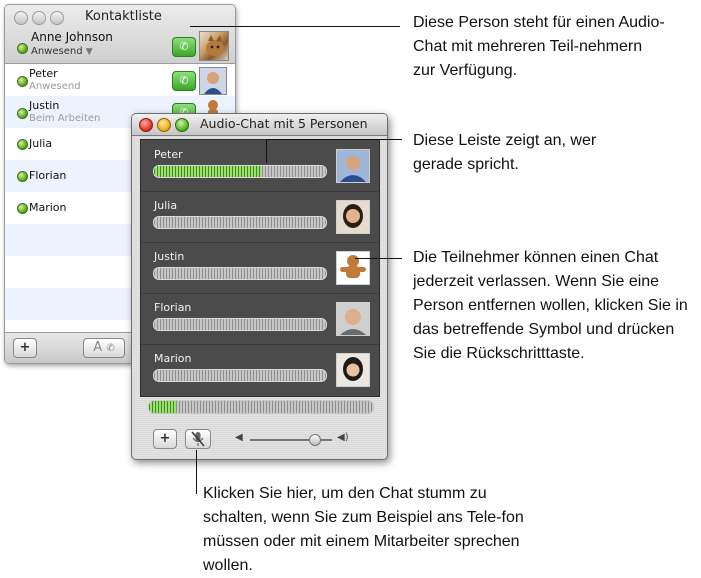 The width and height of the screenshot is (701, 578). What do you see at coordinates (104, 348) in the screenshot?
I see `text-chat-button: A ✆` at bounding box center [104, 348].